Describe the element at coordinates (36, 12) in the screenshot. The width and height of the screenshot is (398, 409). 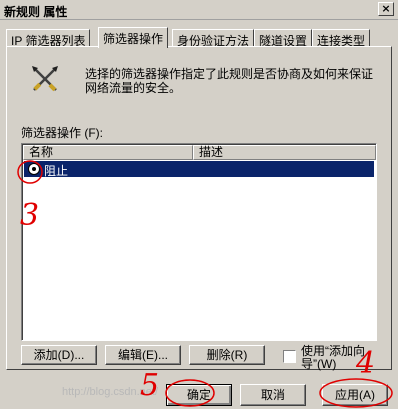
I see `window-title: 新规则 属性` at that location.